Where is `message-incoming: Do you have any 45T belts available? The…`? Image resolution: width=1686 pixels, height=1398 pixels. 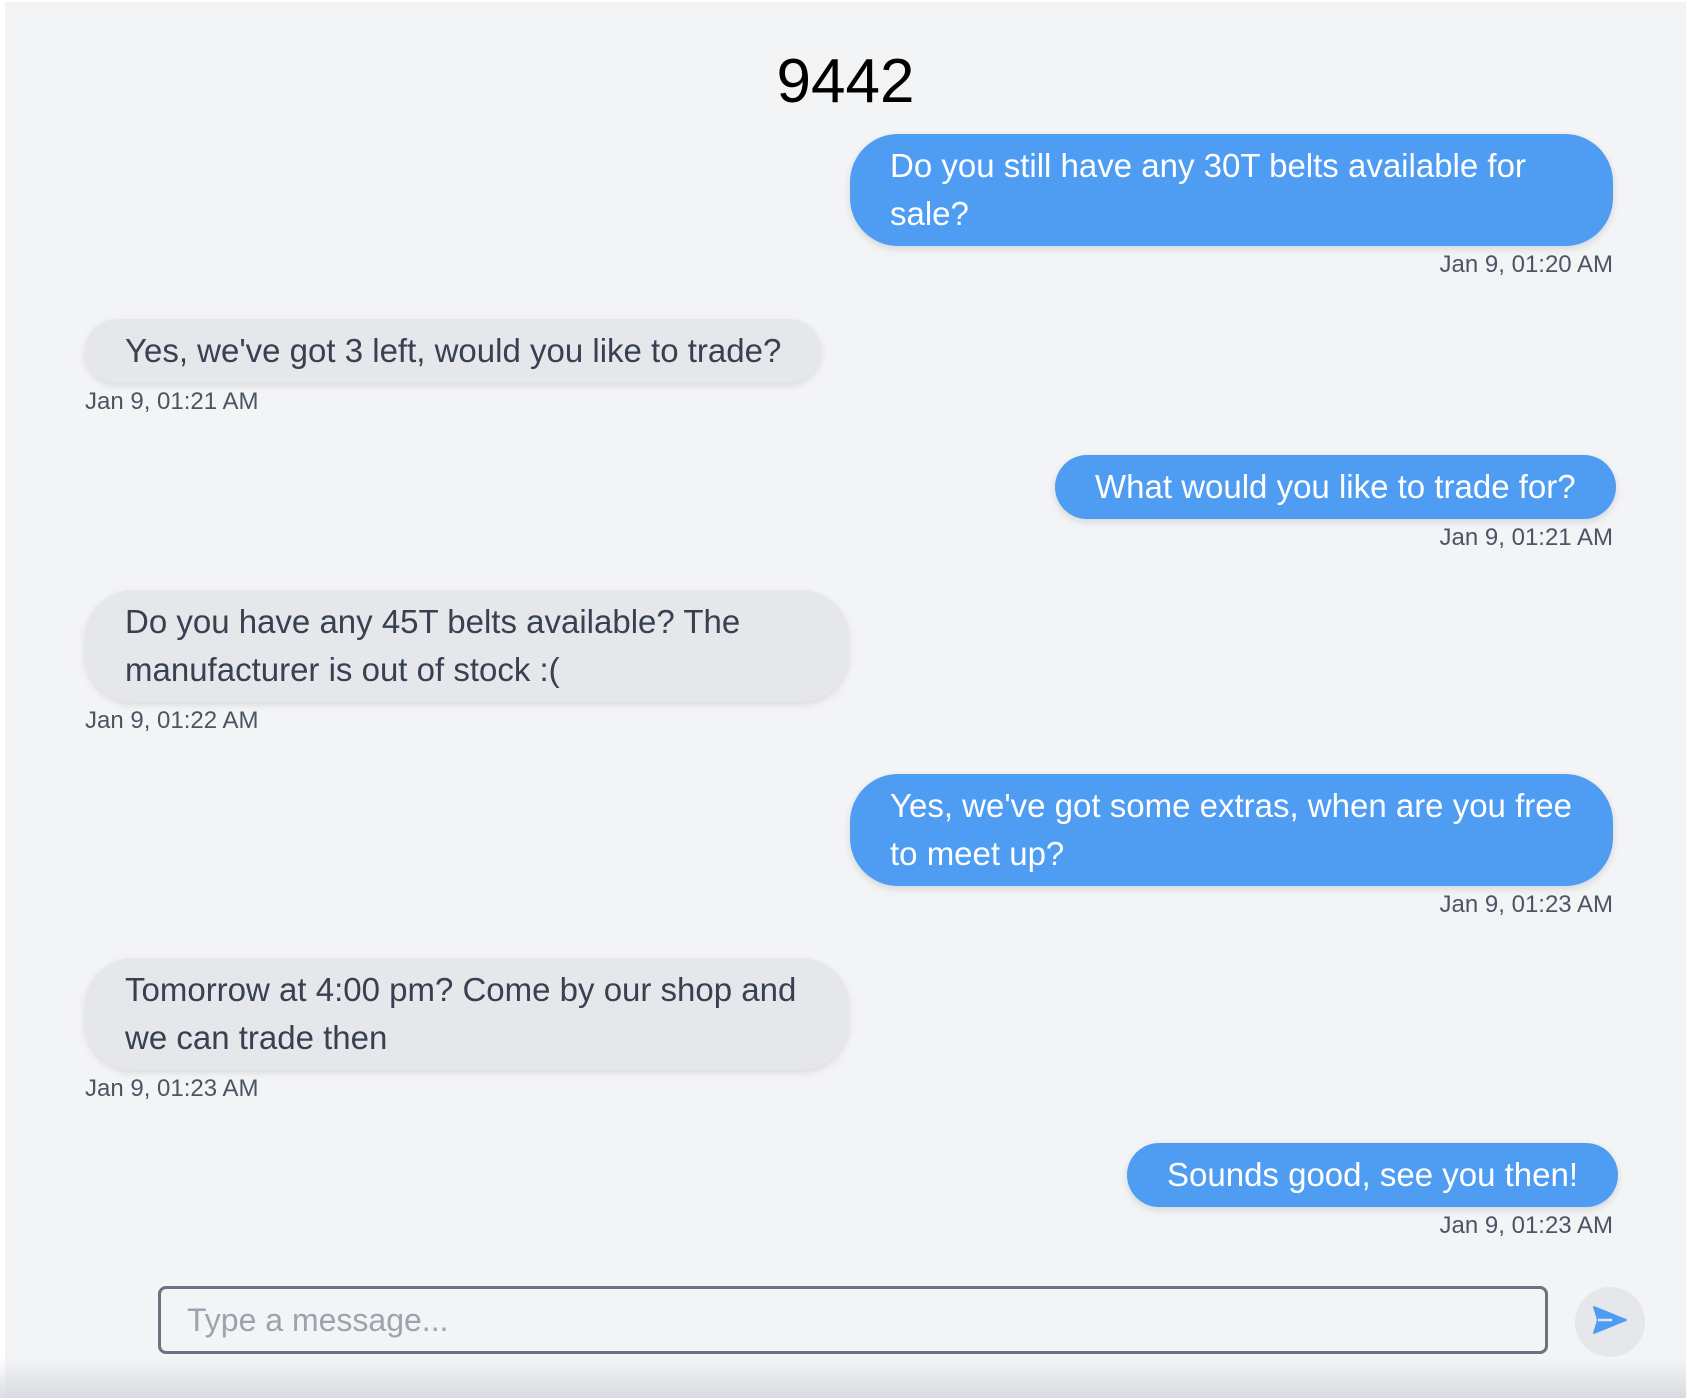
message-incoming: Do you have any 45T belts available? The… is located at coordinates (467, 663).